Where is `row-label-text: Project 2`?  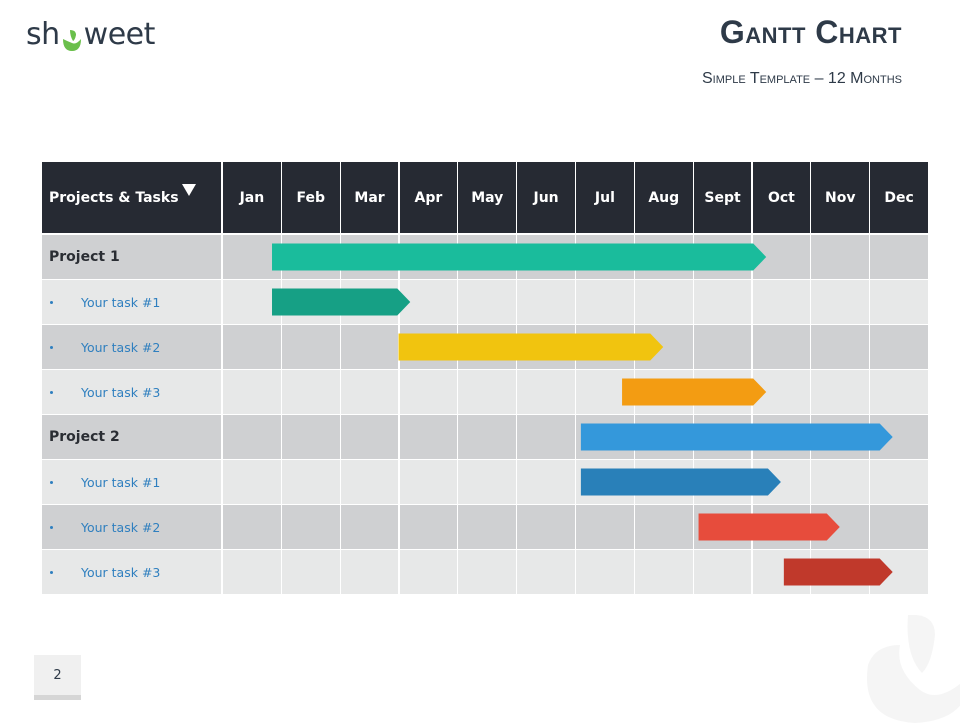 row-label-text: Project 2 is located at coordinates (84, 437).